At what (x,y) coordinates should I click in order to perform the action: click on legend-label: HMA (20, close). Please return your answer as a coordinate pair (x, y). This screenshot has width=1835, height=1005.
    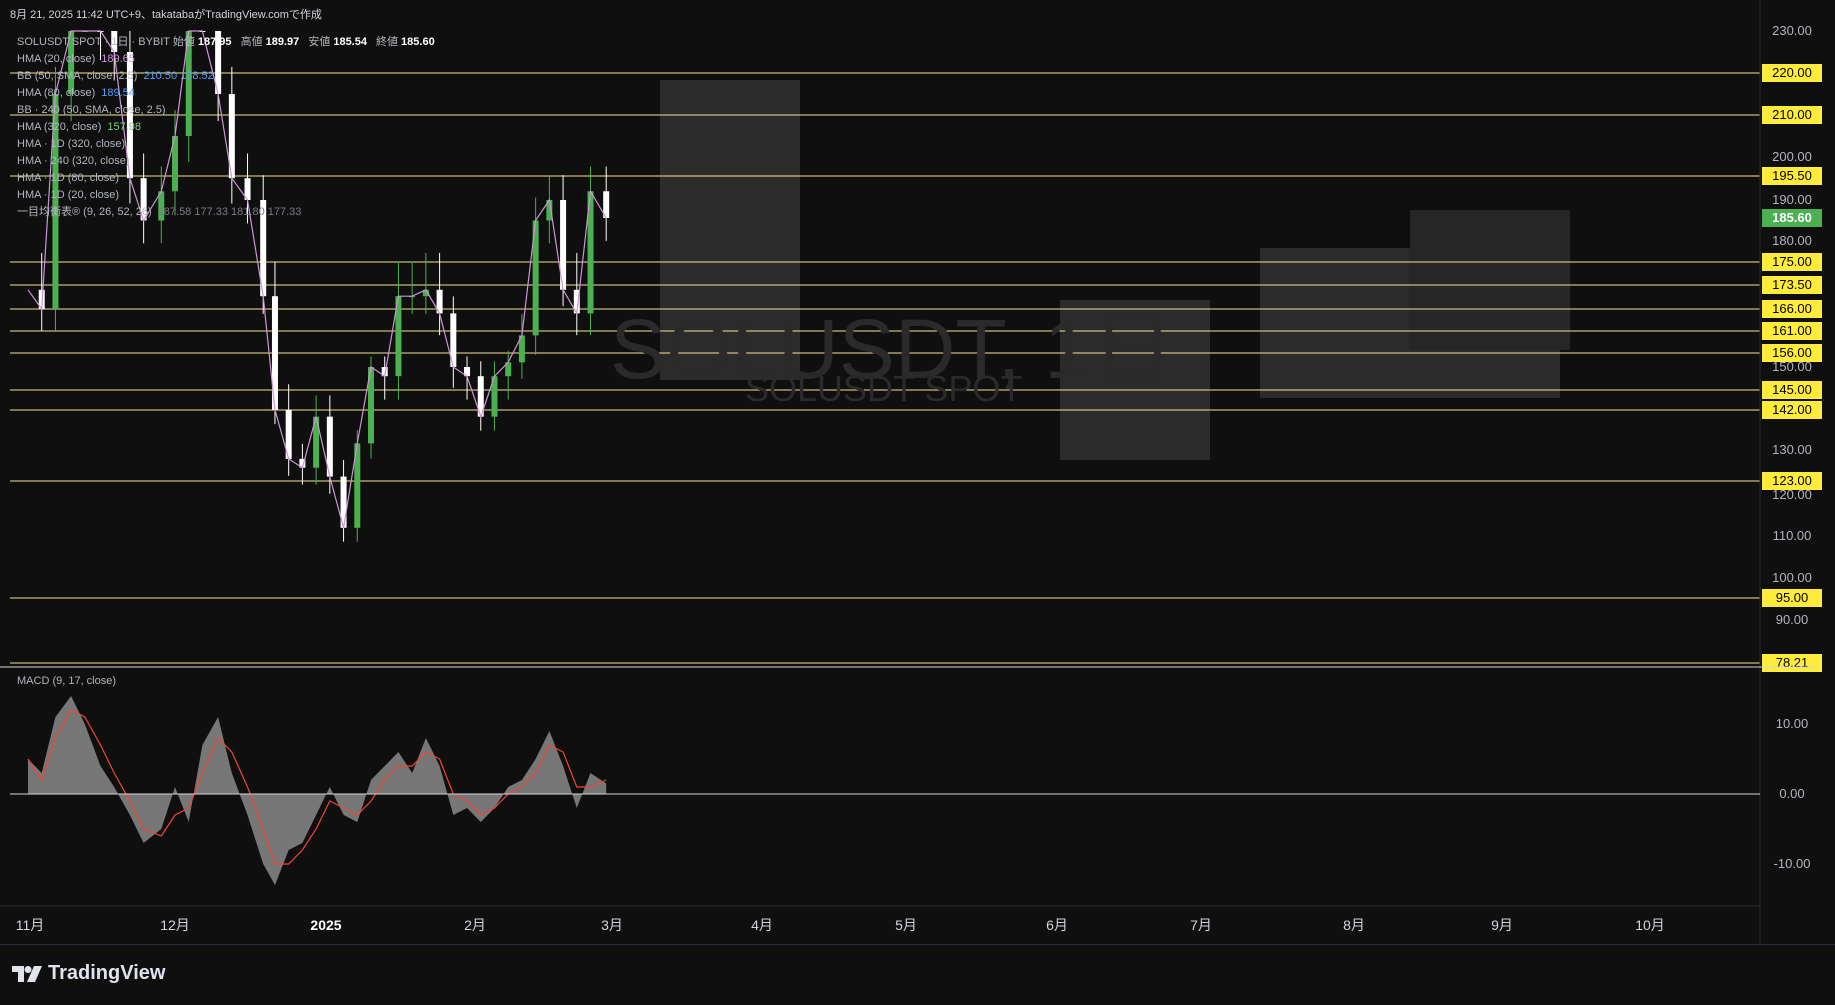
    Looking at the image, I should click on (56, 59).